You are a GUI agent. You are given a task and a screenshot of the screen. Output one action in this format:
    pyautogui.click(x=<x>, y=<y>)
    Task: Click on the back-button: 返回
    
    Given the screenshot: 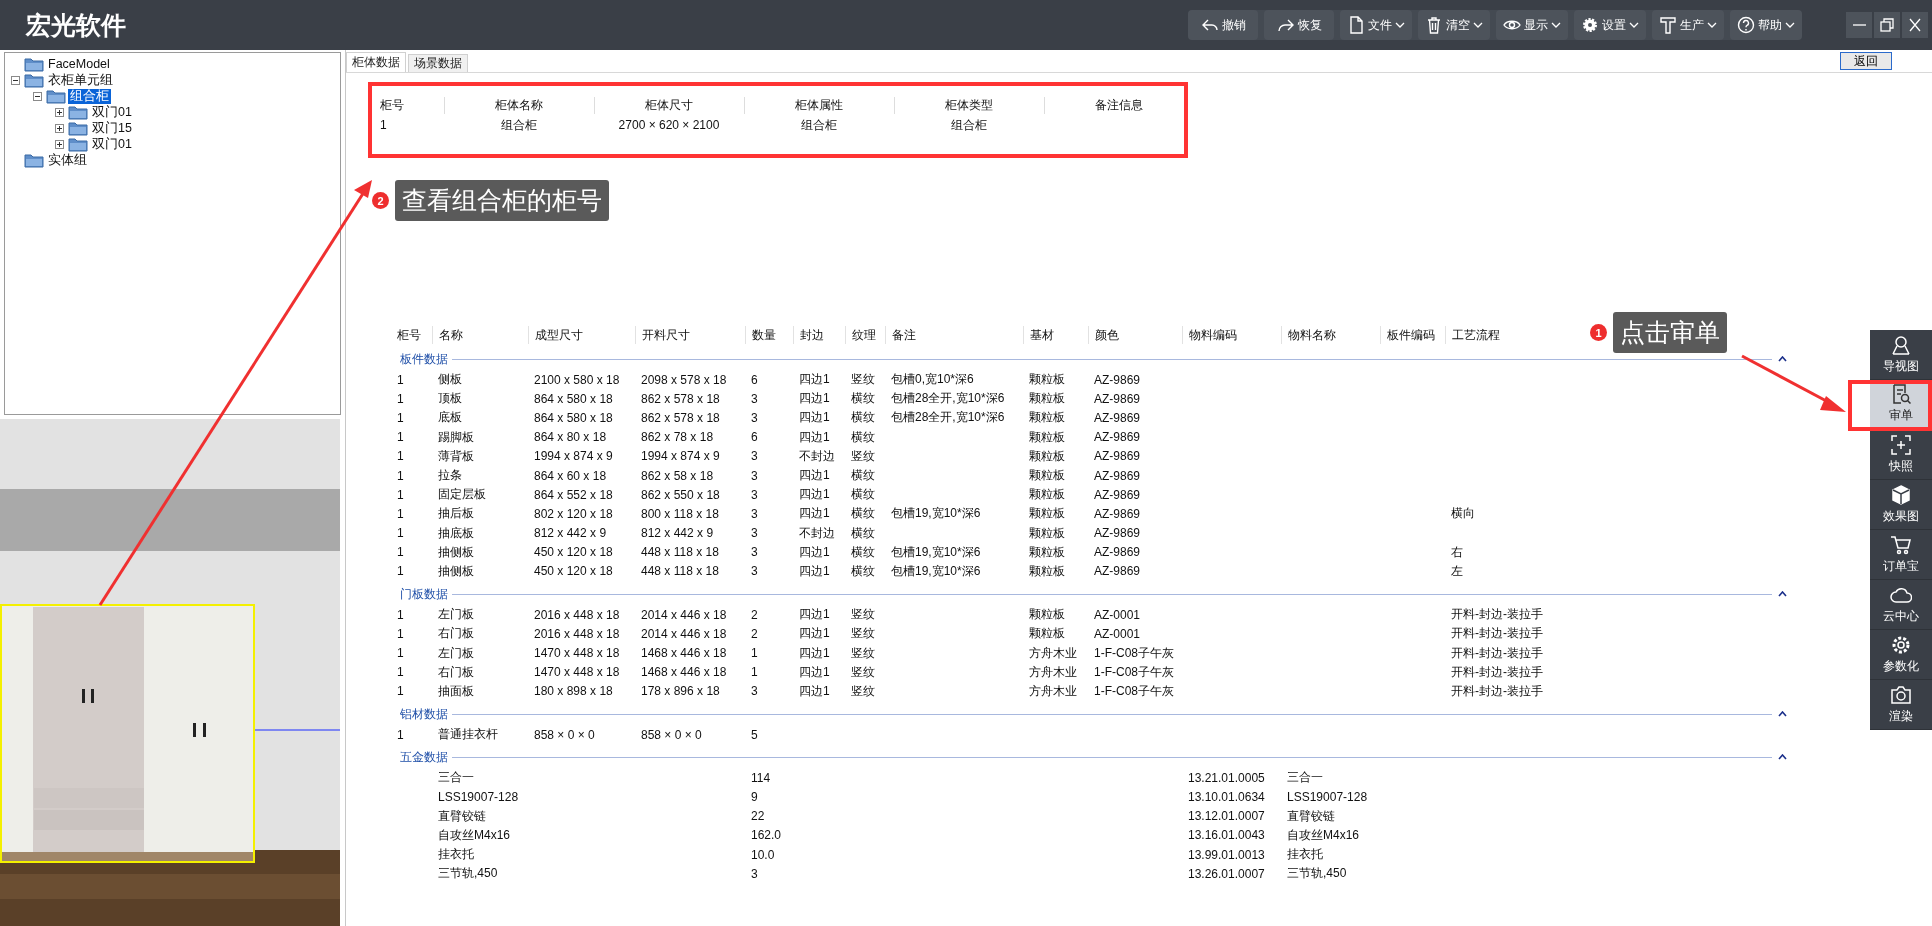 What is the action you would take?
    pyautogui.click(x=1866, y=61)
    